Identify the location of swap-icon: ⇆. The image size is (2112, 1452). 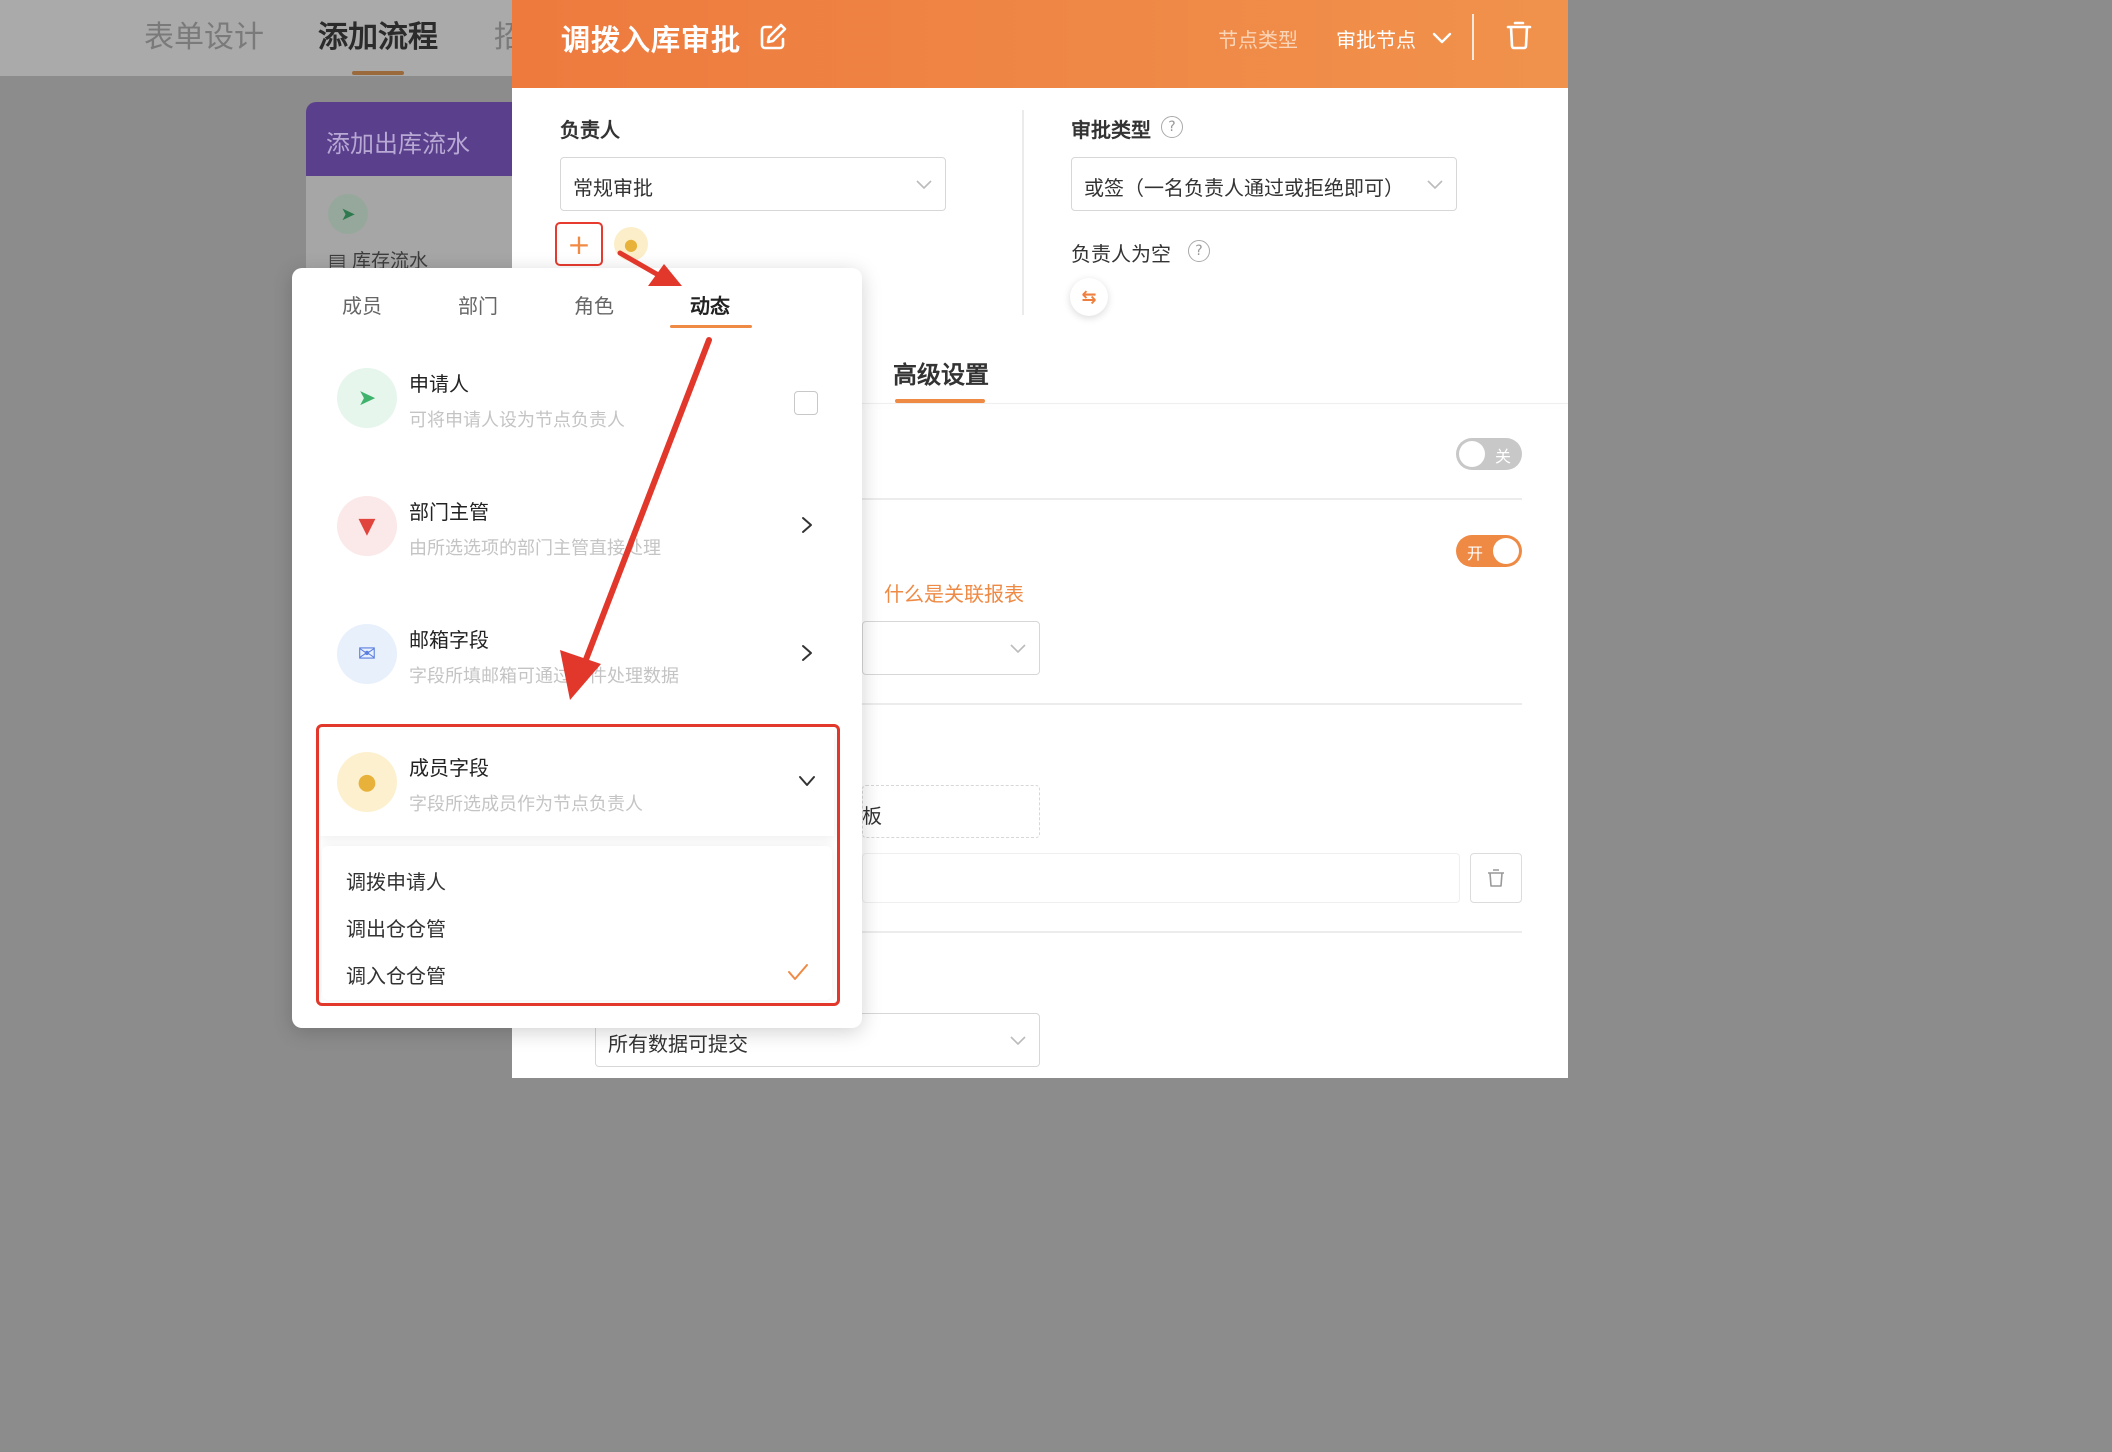
(1089, 297).